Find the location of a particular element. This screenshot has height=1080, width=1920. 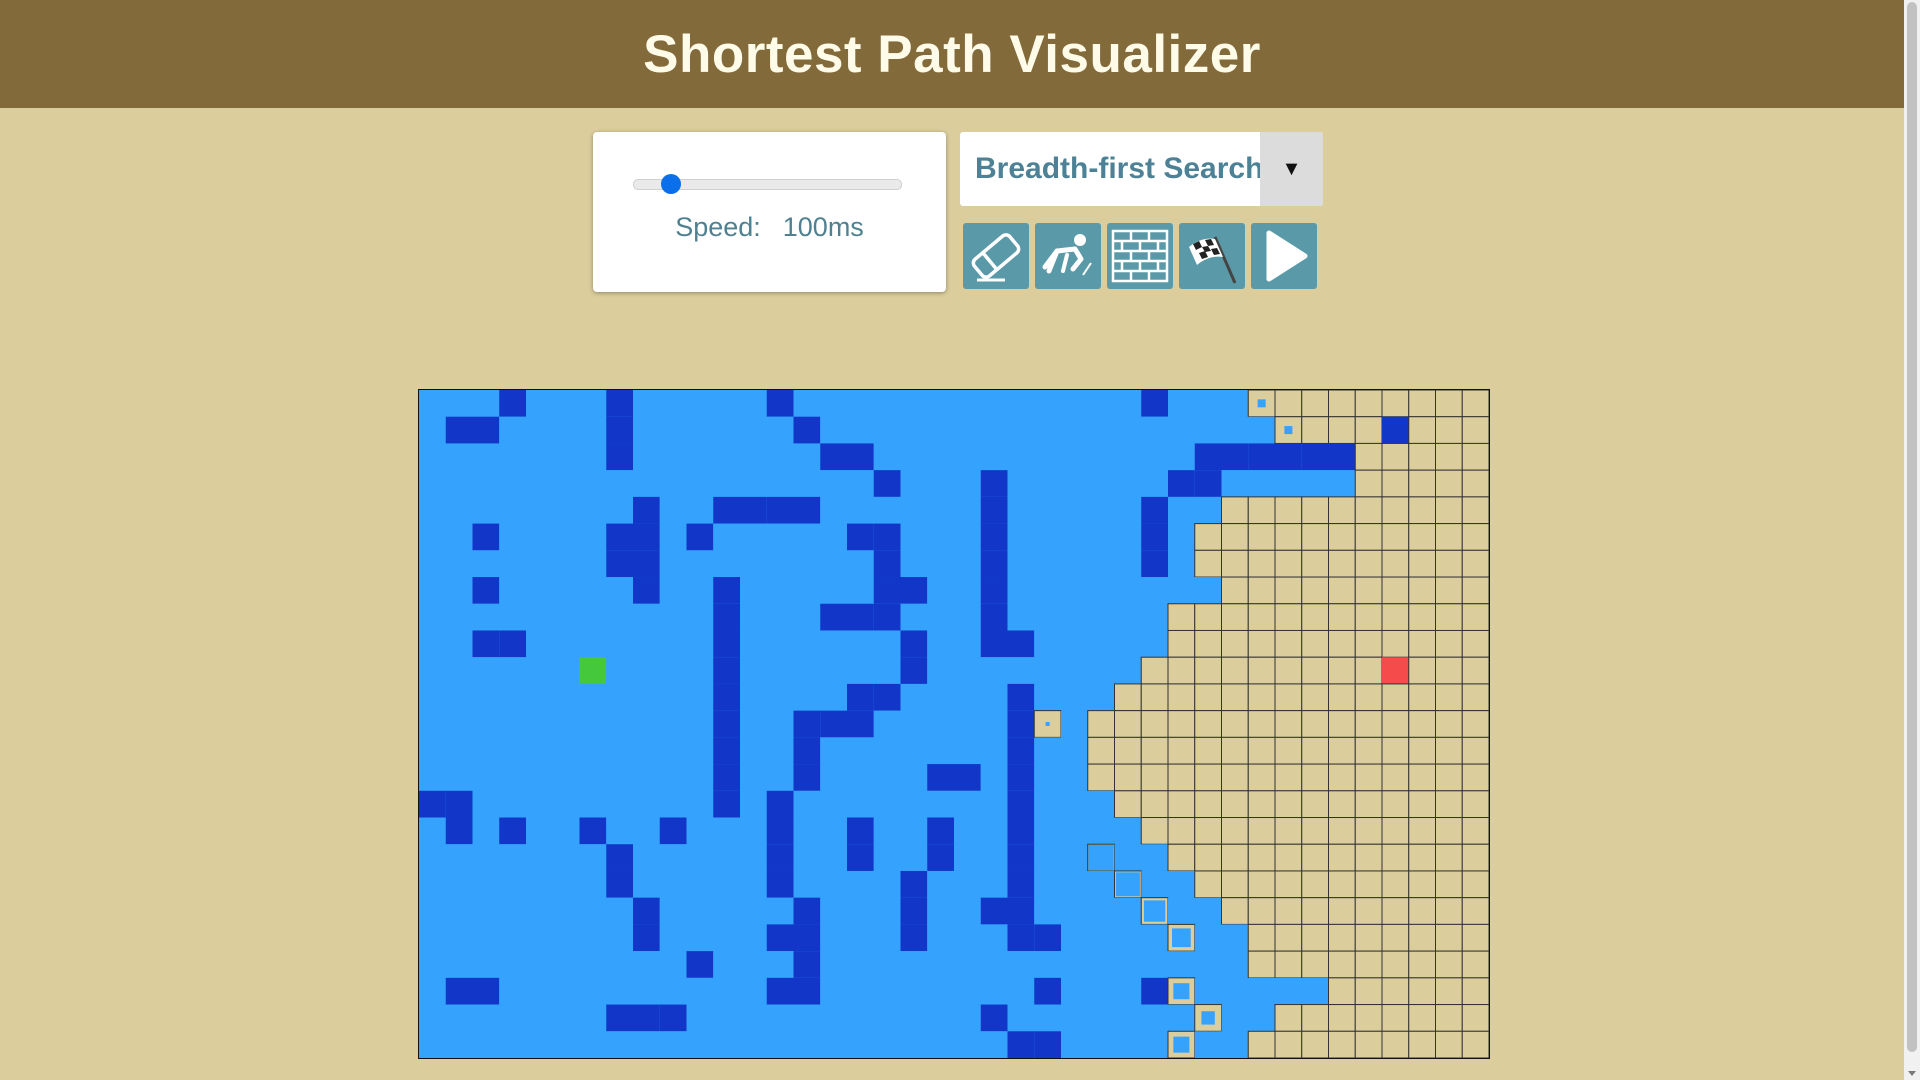

scroll-down-arrow-icon is located at coordinates (1912, 1073).